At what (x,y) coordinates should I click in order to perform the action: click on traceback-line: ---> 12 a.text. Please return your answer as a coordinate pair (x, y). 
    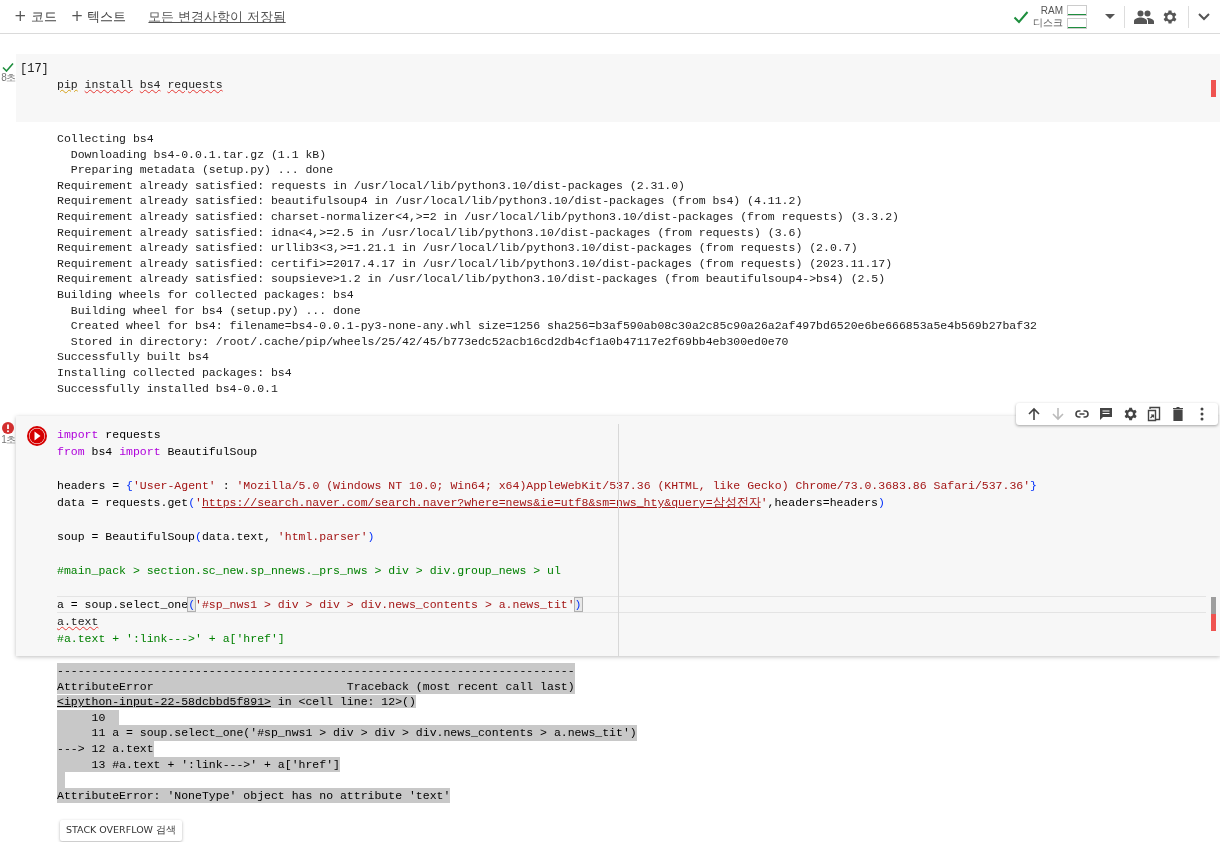
    Looking at the image, I should click on (105, 749).